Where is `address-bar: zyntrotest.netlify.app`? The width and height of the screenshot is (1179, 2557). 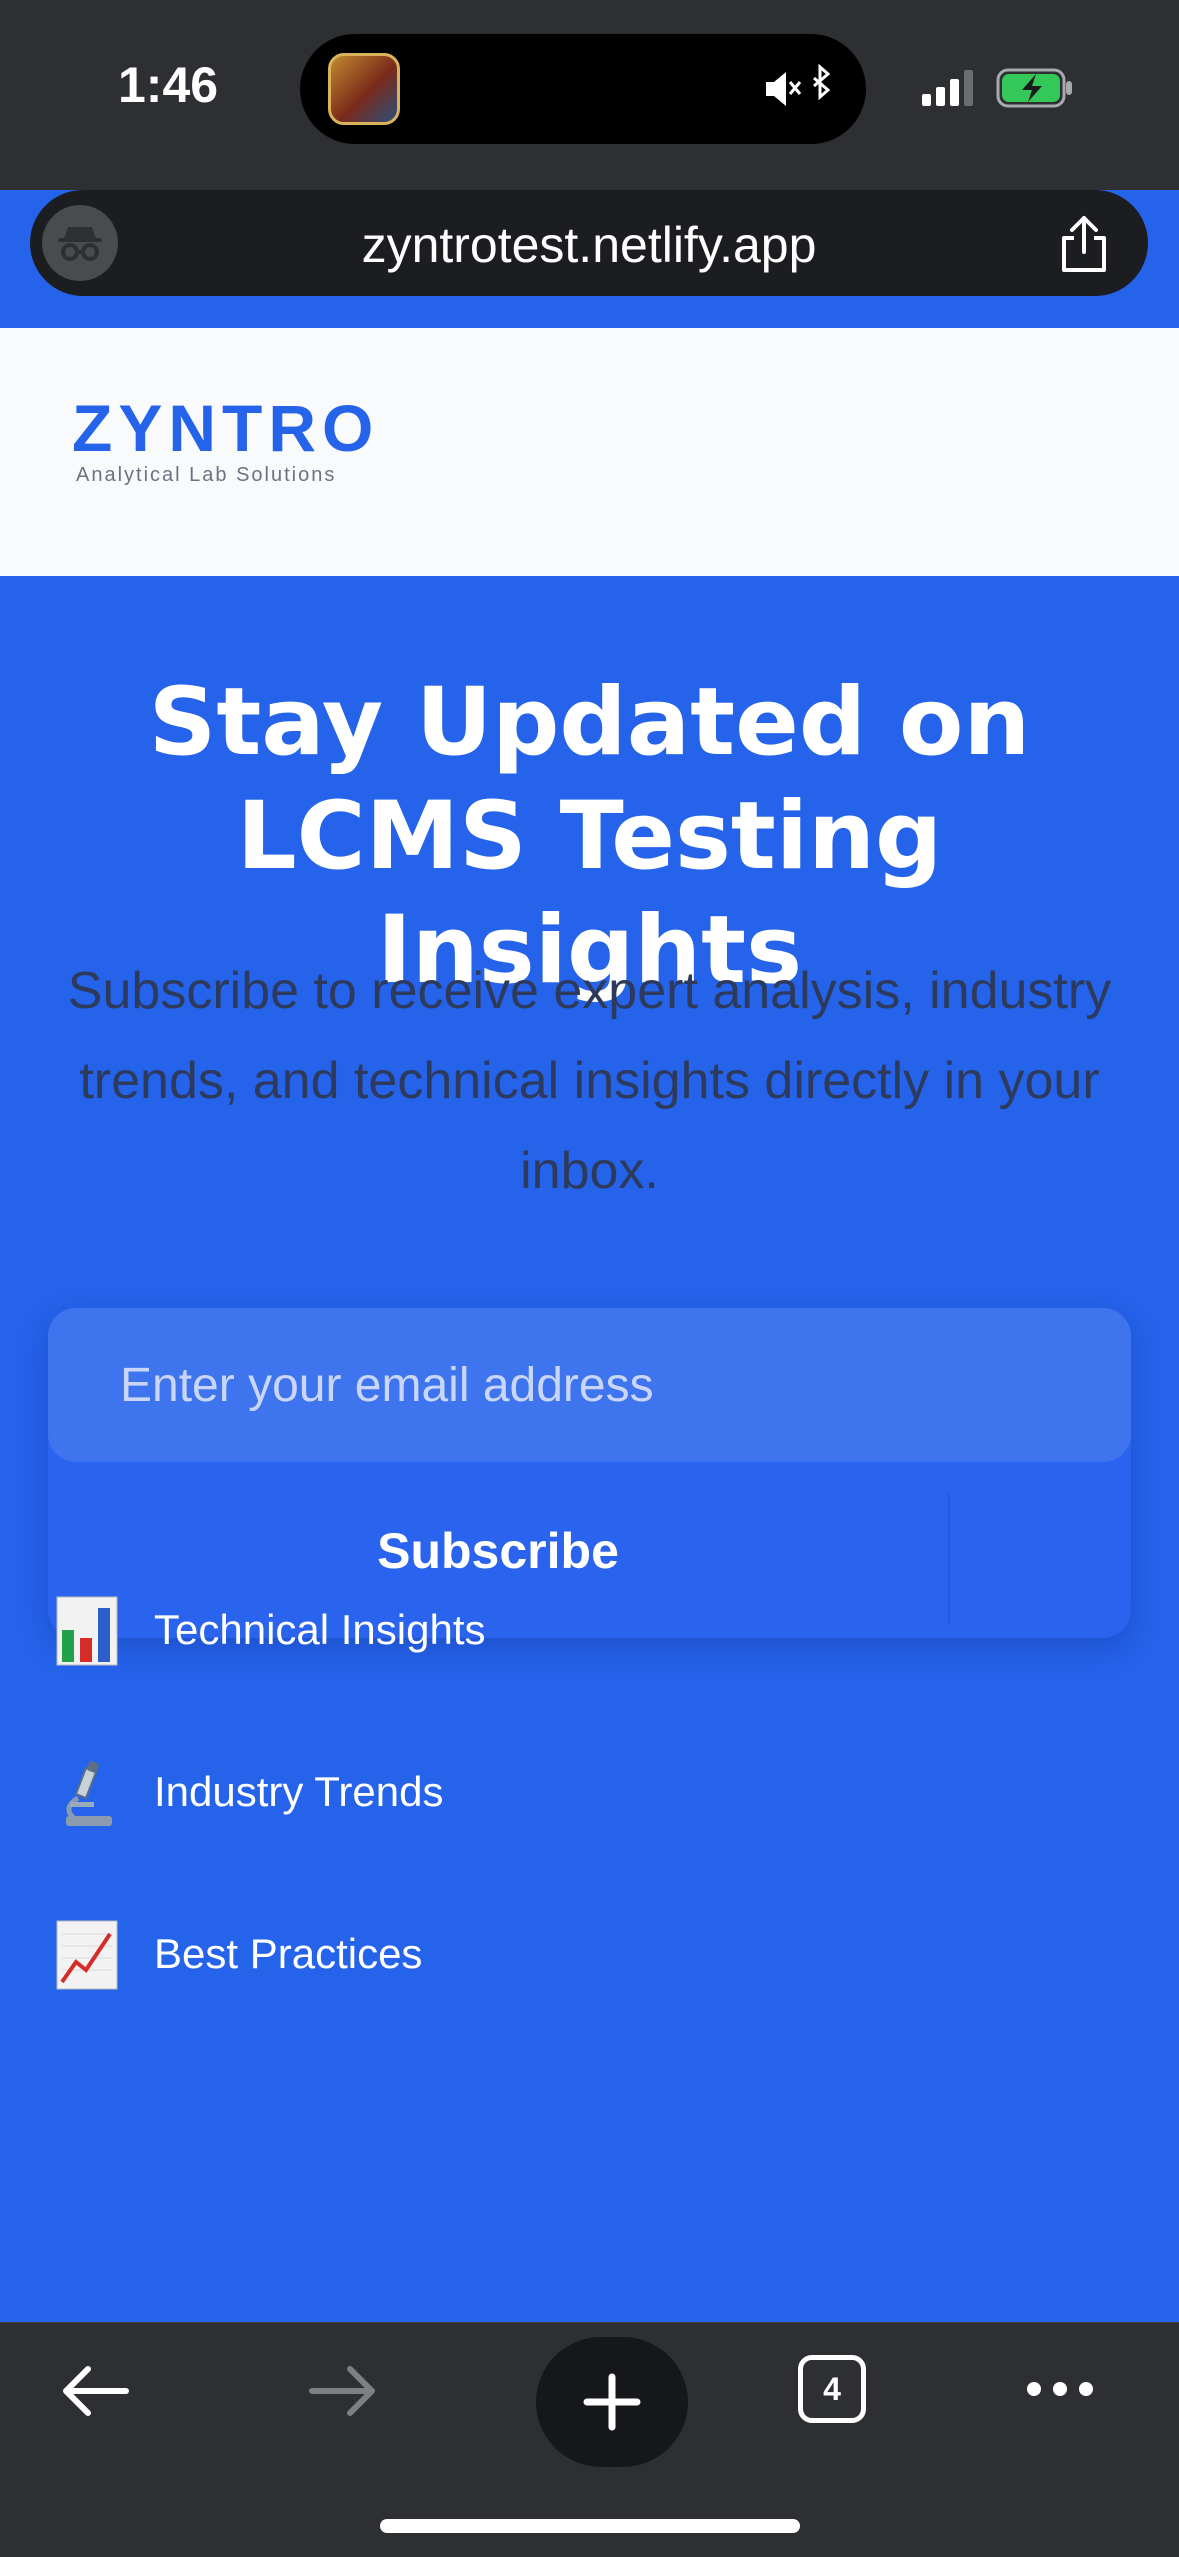 address-bar: zyntrotest.netlify.app is located at coordinates (589, 243).